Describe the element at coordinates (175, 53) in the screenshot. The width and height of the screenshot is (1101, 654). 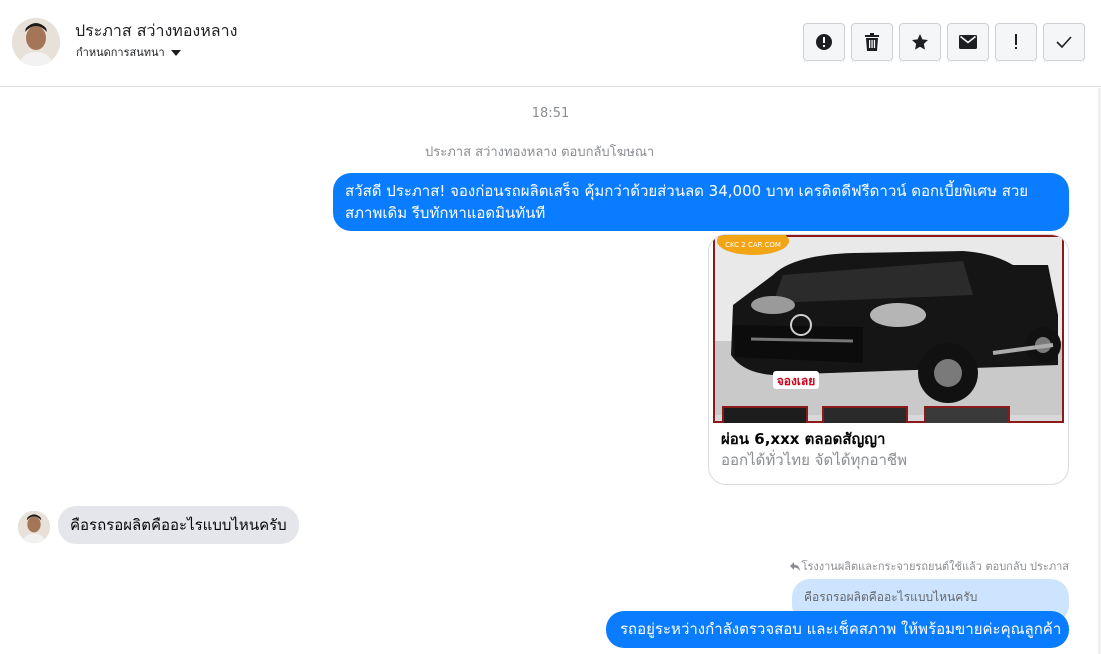
I see `caret-down-icon` at that location.